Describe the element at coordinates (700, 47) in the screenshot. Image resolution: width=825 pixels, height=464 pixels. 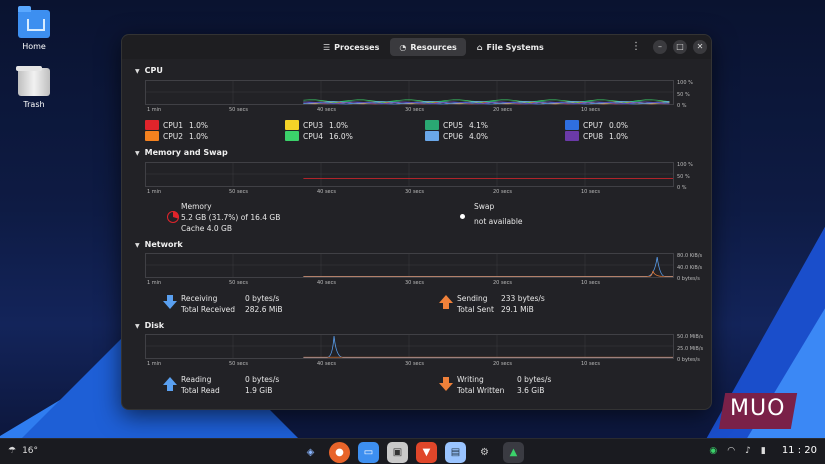
I see `close-button: ✕` at that location.